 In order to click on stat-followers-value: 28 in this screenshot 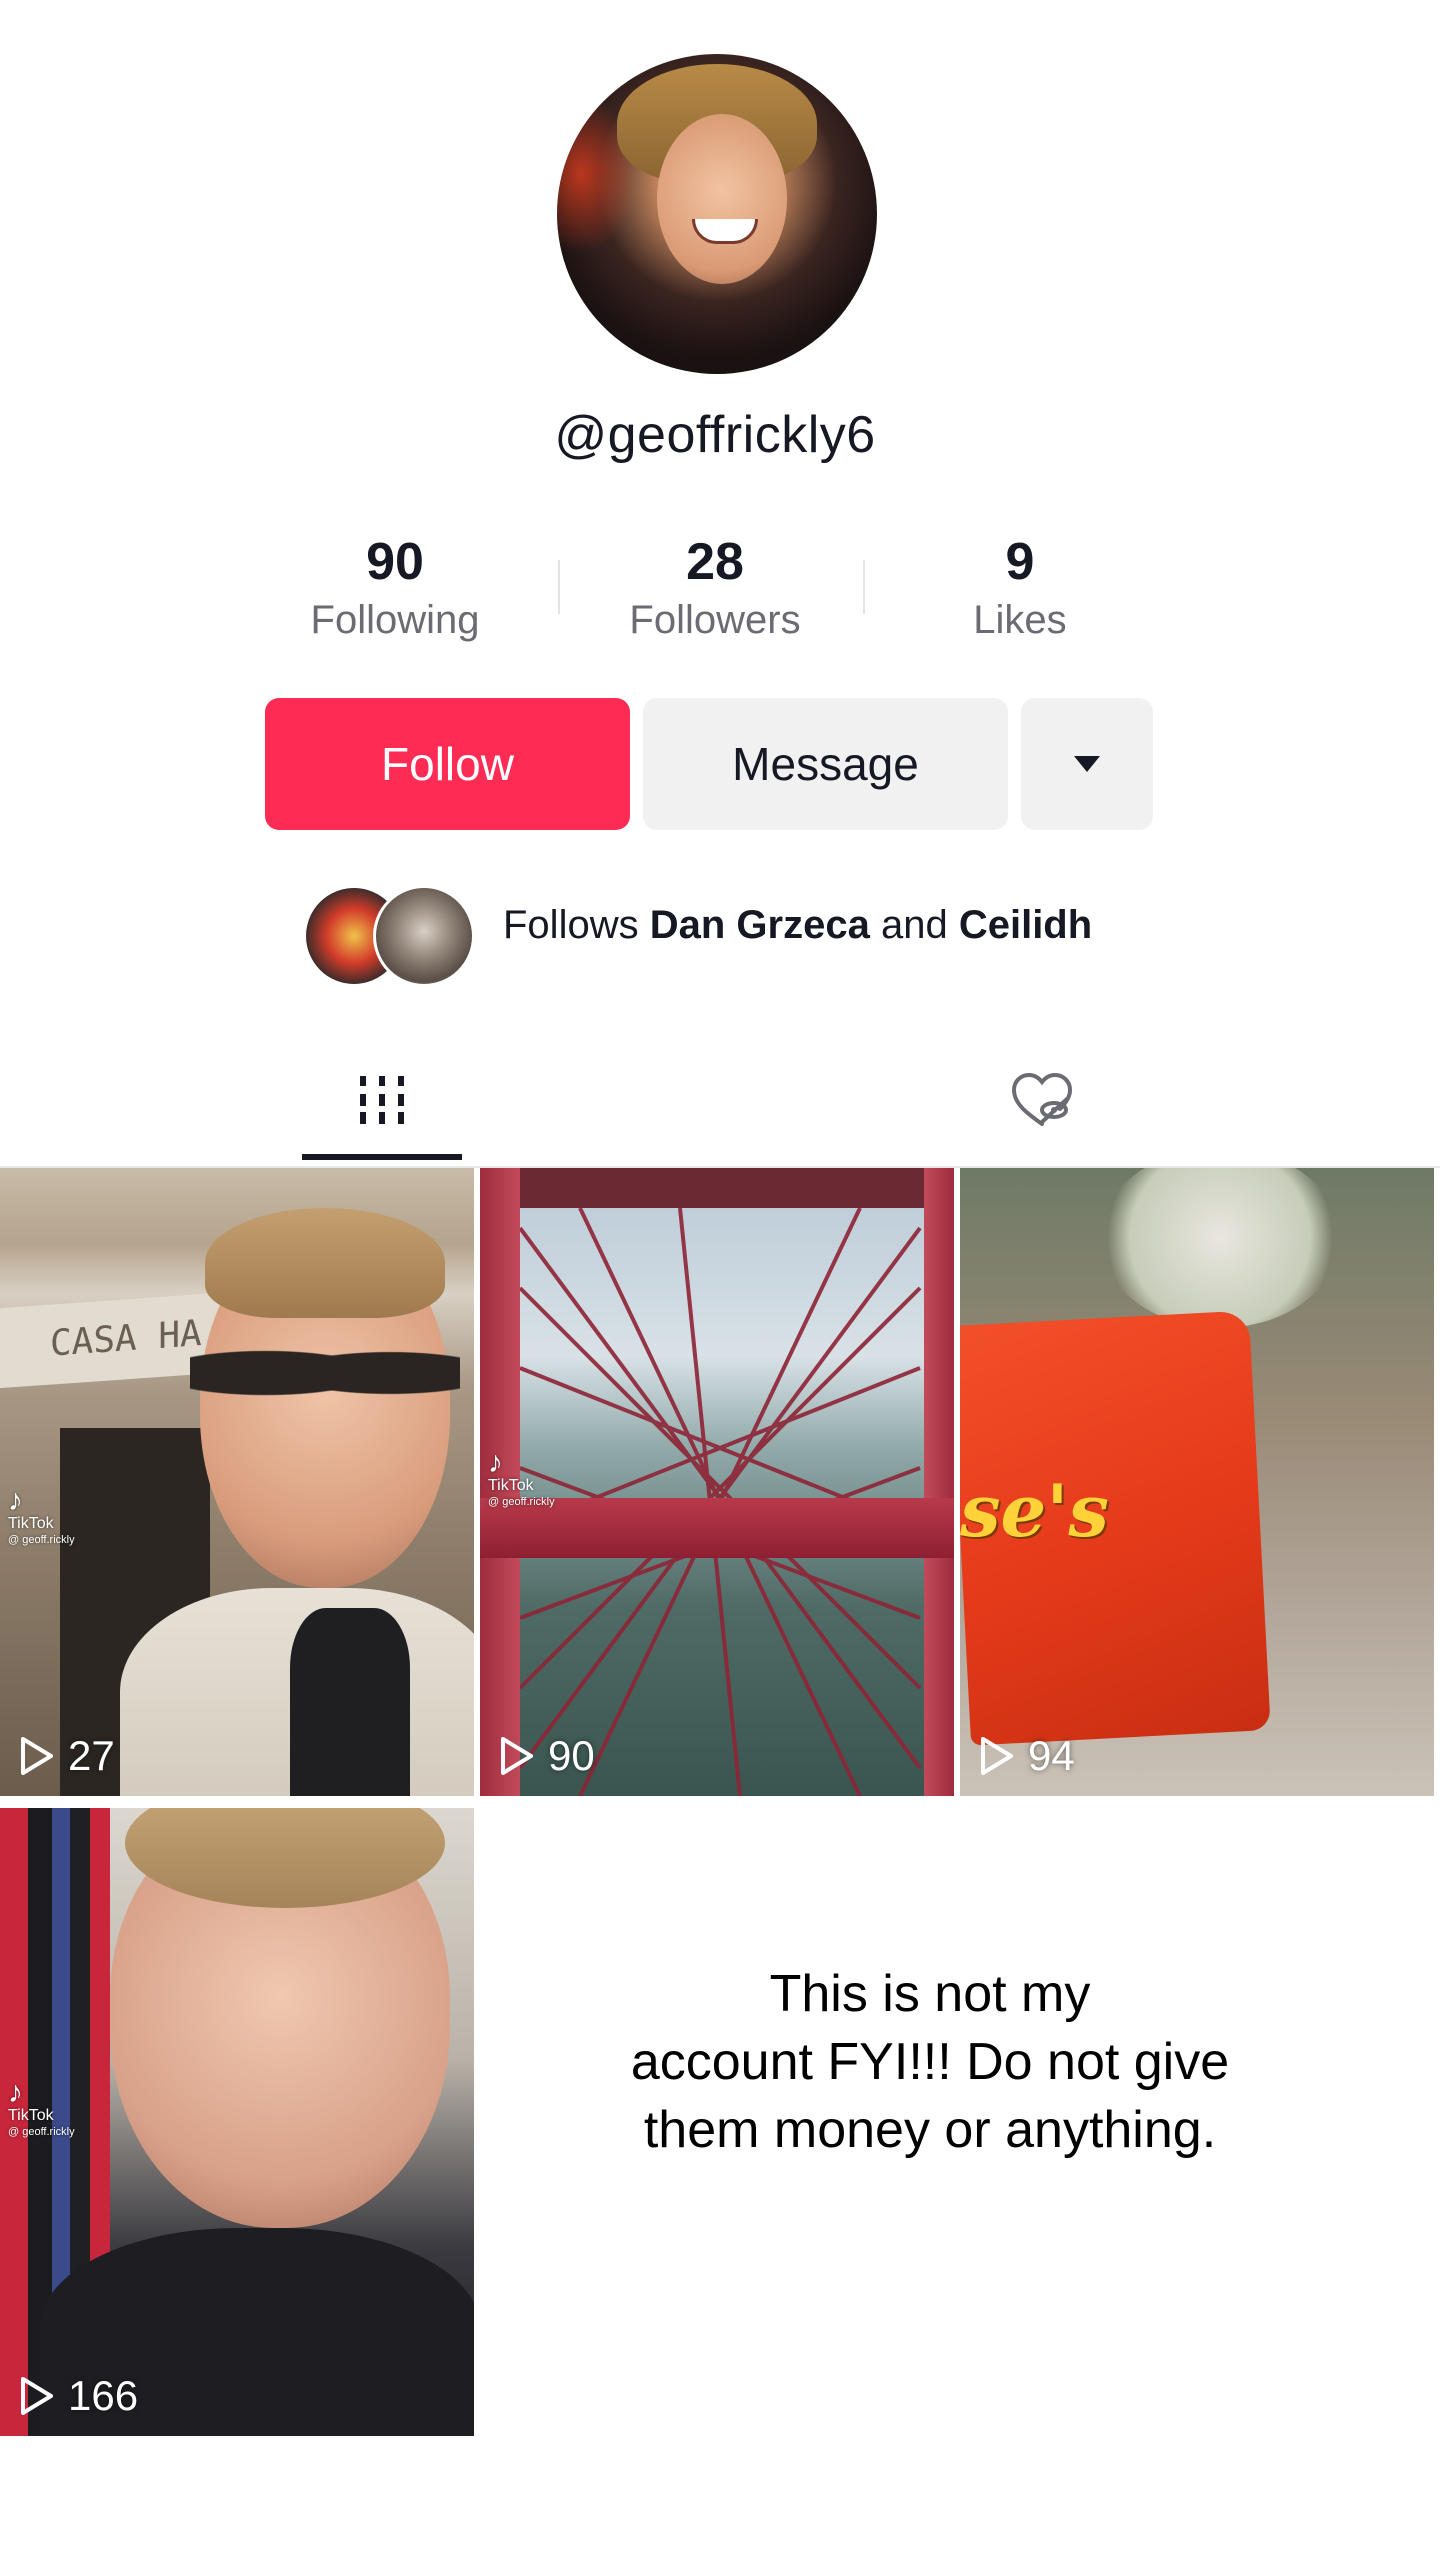, I will do `click(715, 562)`.